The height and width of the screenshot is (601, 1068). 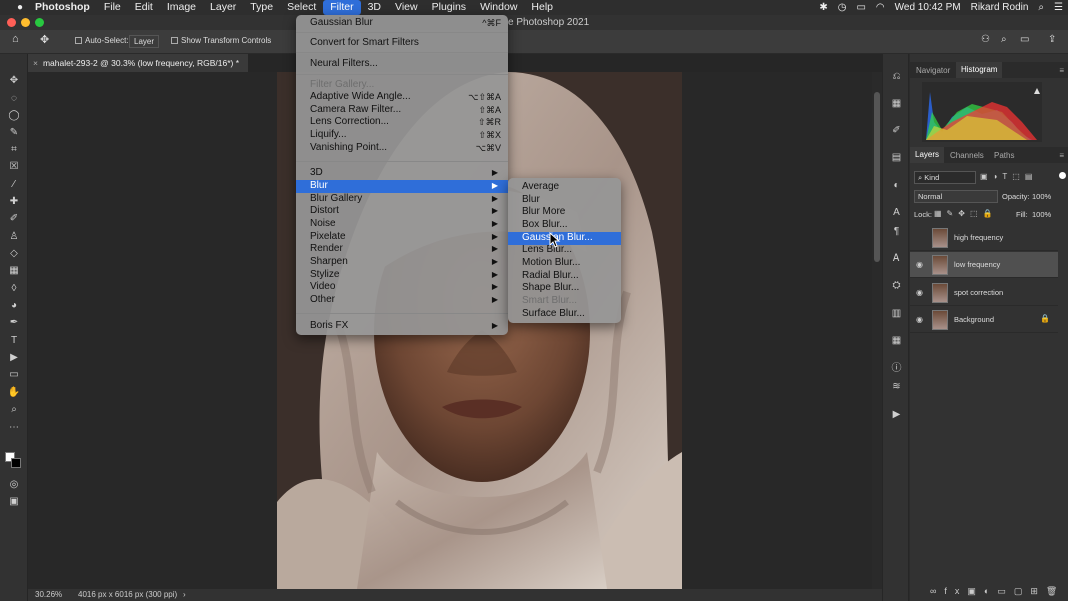 What do you see at coordinates (16, 463) in the screenshot?
I see `background-color-swatch` at bounding box center [16, 463].